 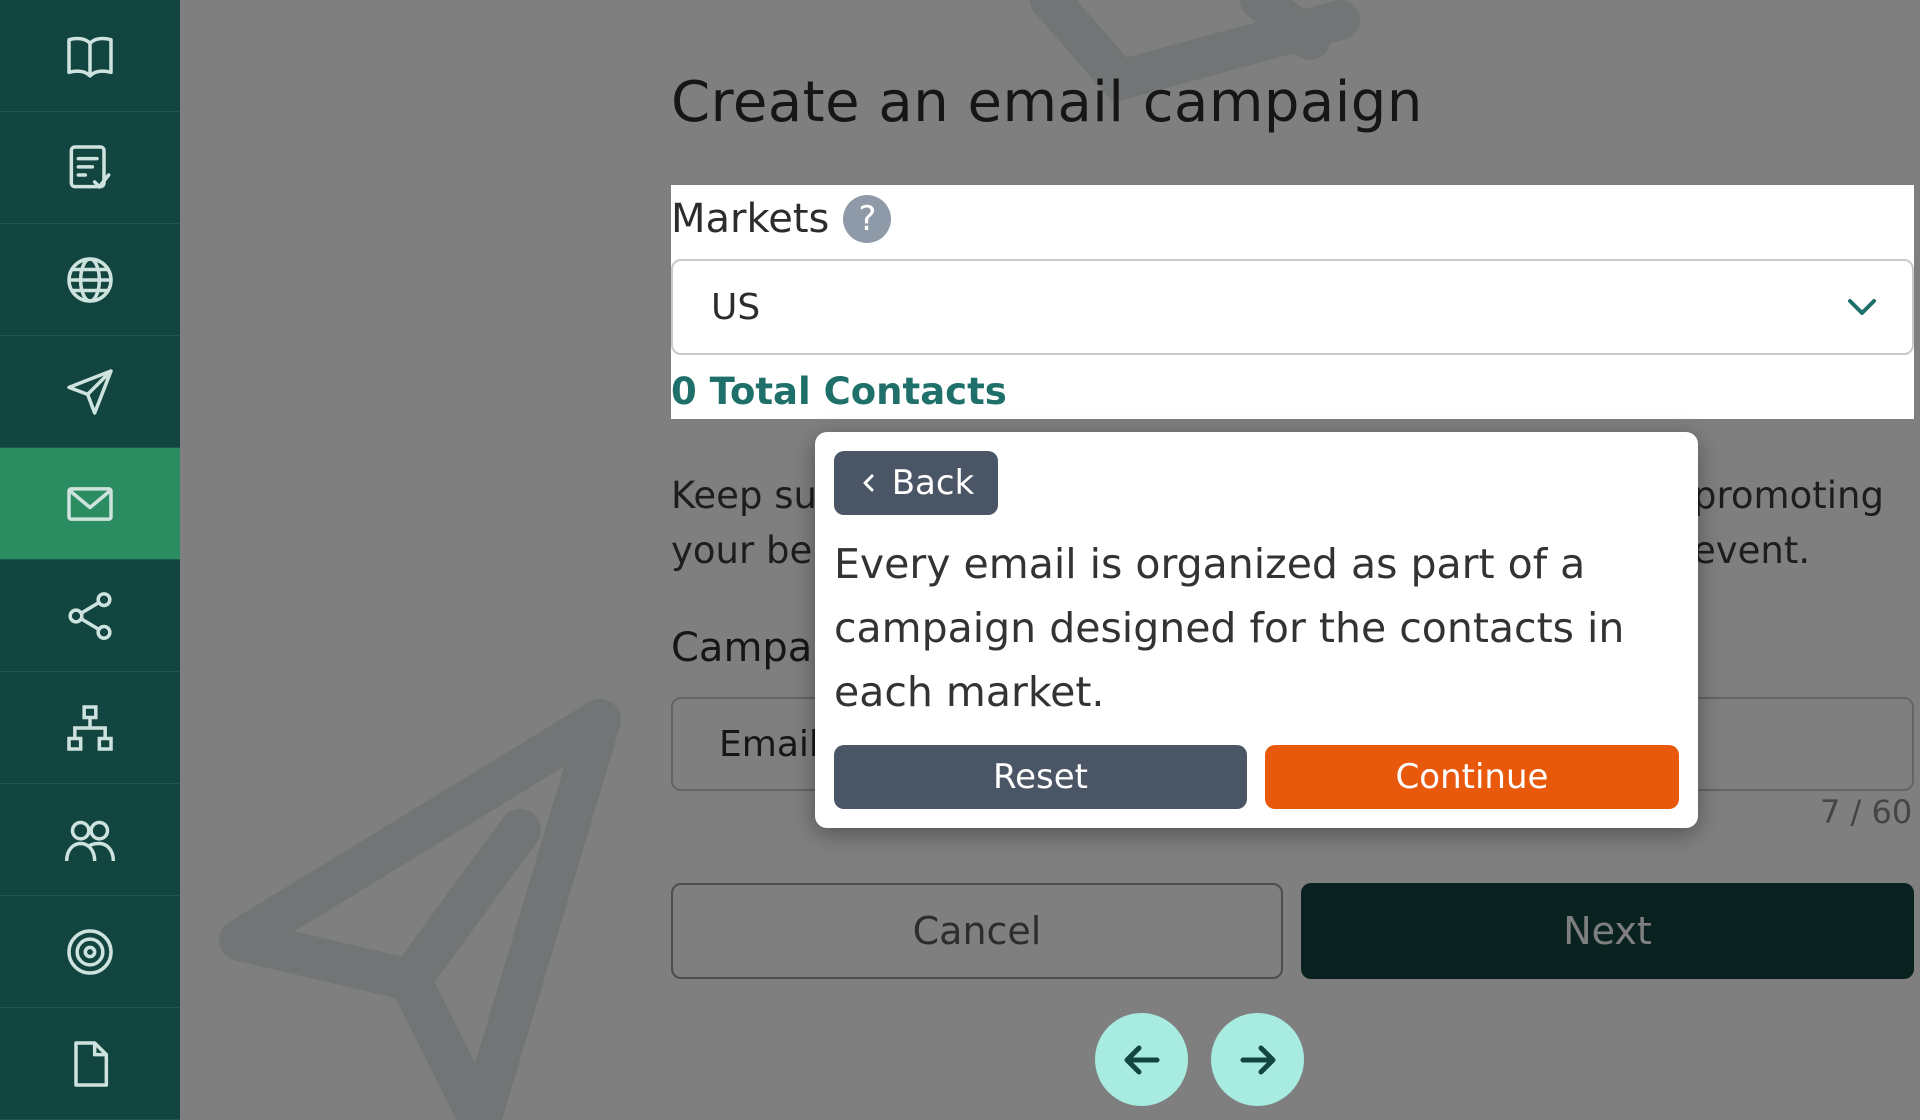 I want to click on share-icon, so click(x=90, y=615).